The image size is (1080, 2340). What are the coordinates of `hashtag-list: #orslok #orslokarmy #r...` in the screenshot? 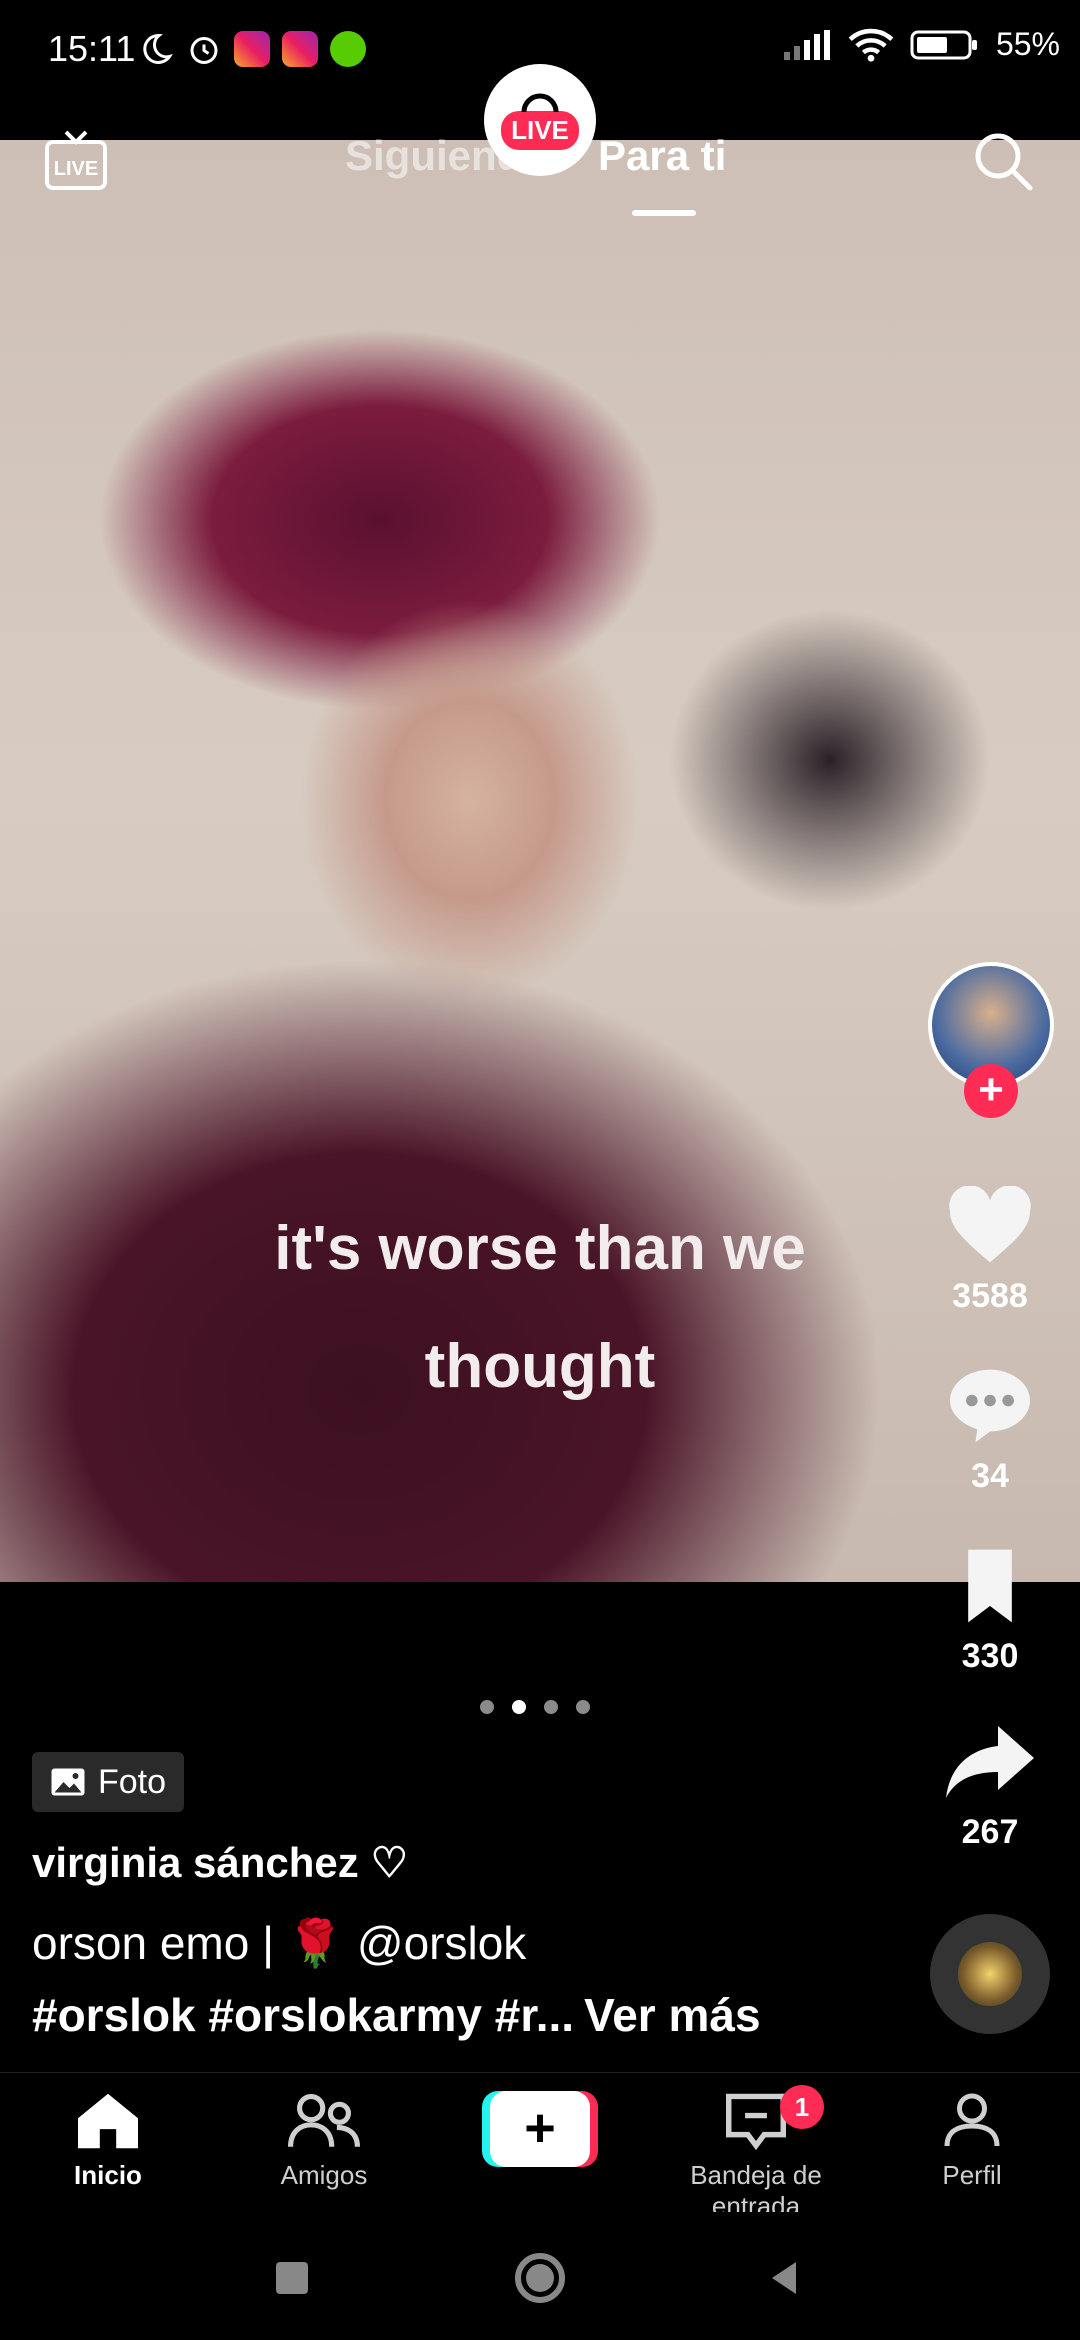 It's located at (303, 2015).